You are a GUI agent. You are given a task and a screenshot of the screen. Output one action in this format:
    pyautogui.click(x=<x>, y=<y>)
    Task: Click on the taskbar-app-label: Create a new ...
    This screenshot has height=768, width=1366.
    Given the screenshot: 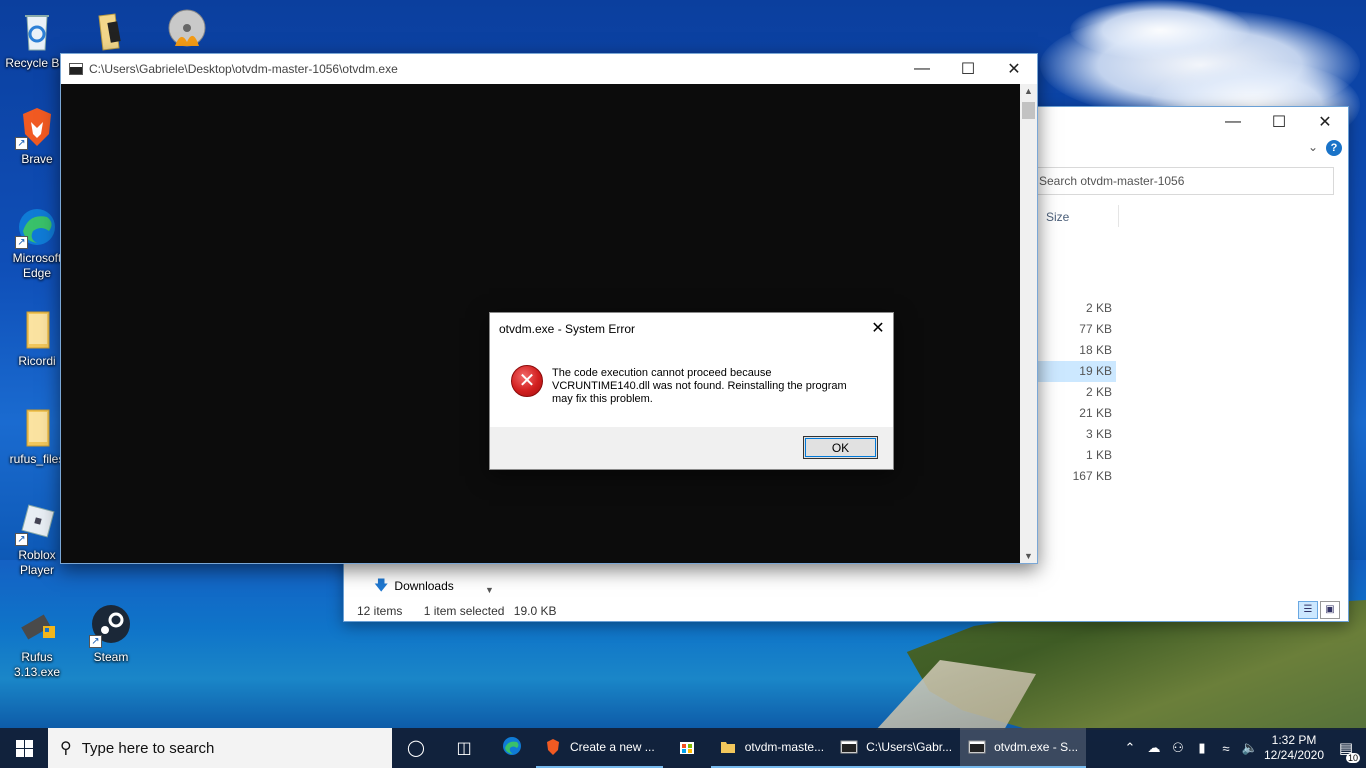 What is the action you would take?
    pyautogui.click(x=612, y=747)
    